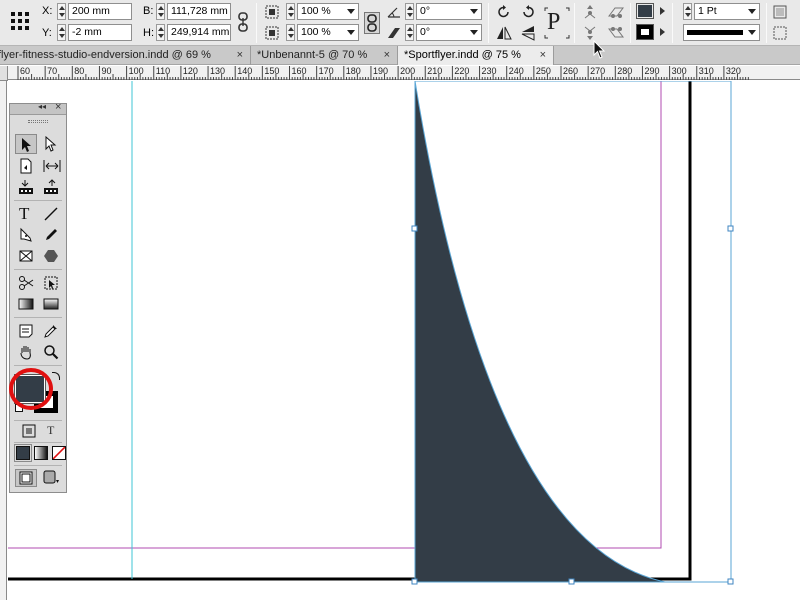  Describe the element at coordinates (243, 22) in the screenshot. I see `constrain-proportions-icon` at that location.